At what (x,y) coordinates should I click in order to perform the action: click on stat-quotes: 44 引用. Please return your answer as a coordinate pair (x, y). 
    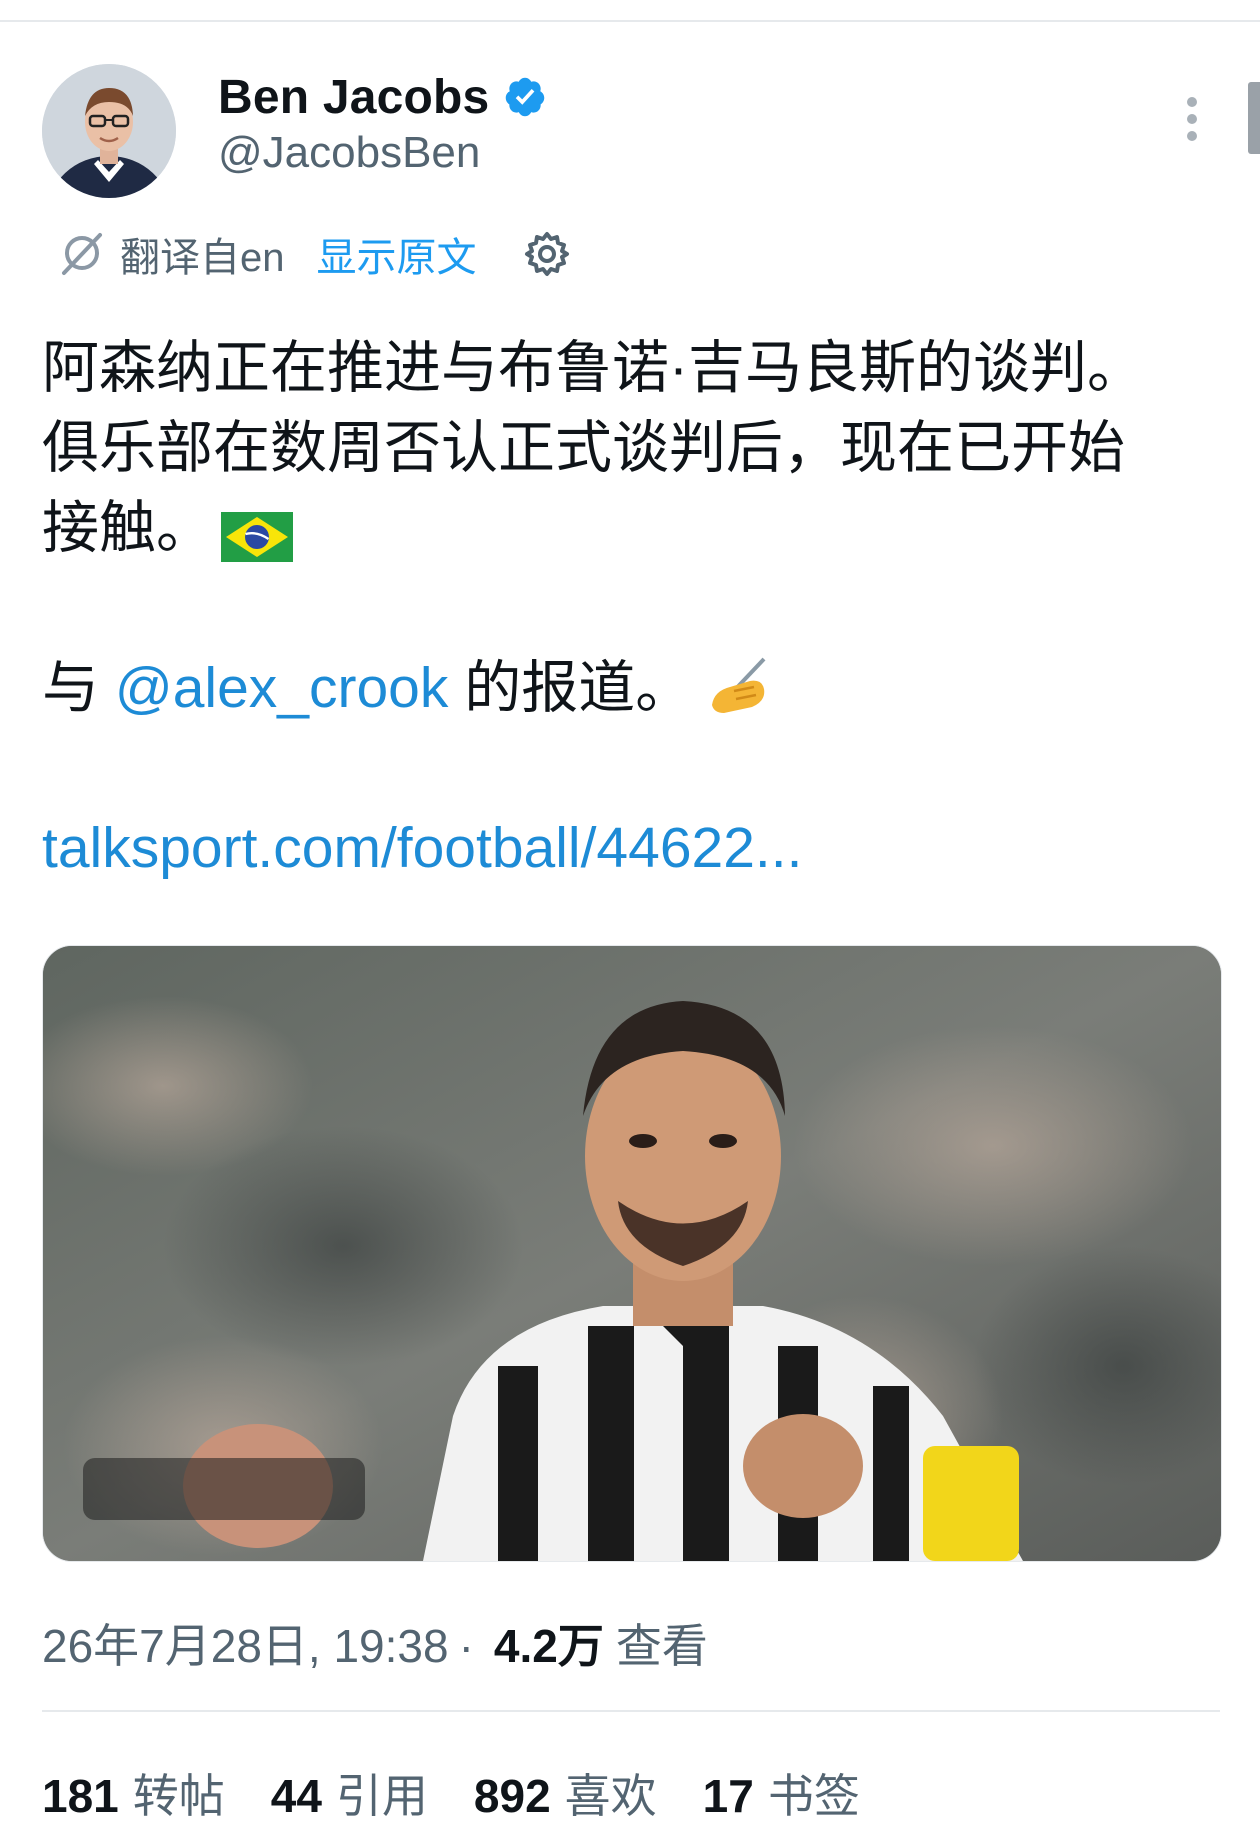
    Looking at the image, I should click on (349, 1793).